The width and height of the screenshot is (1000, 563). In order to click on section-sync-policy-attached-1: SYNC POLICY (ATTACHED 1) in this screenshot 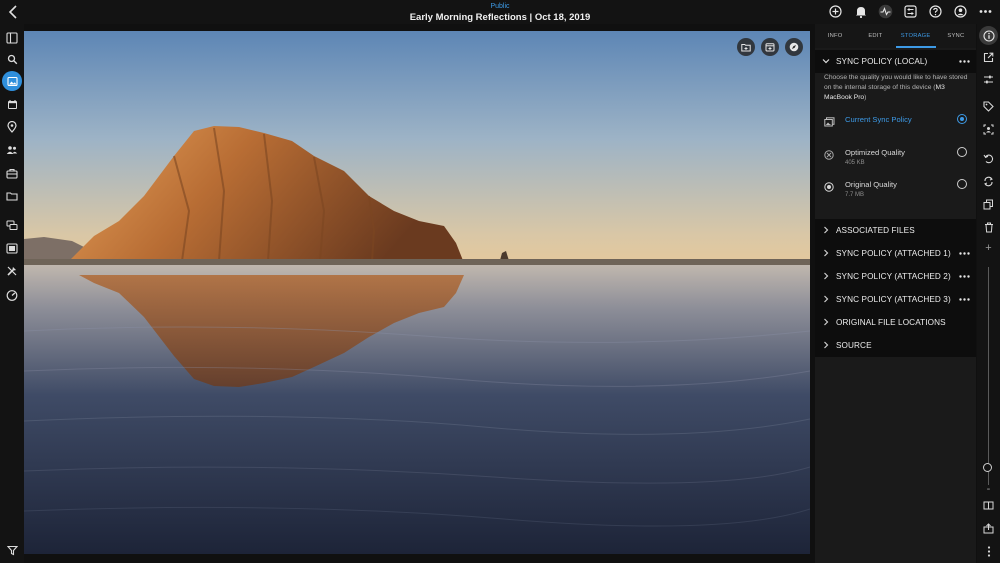, I will do `click(895, 253)`.